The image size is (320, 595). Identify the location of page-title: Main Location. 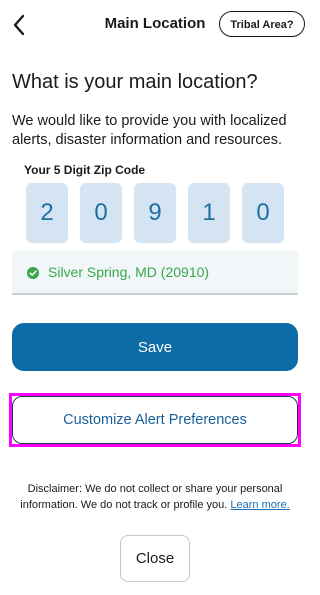
(155, 23).